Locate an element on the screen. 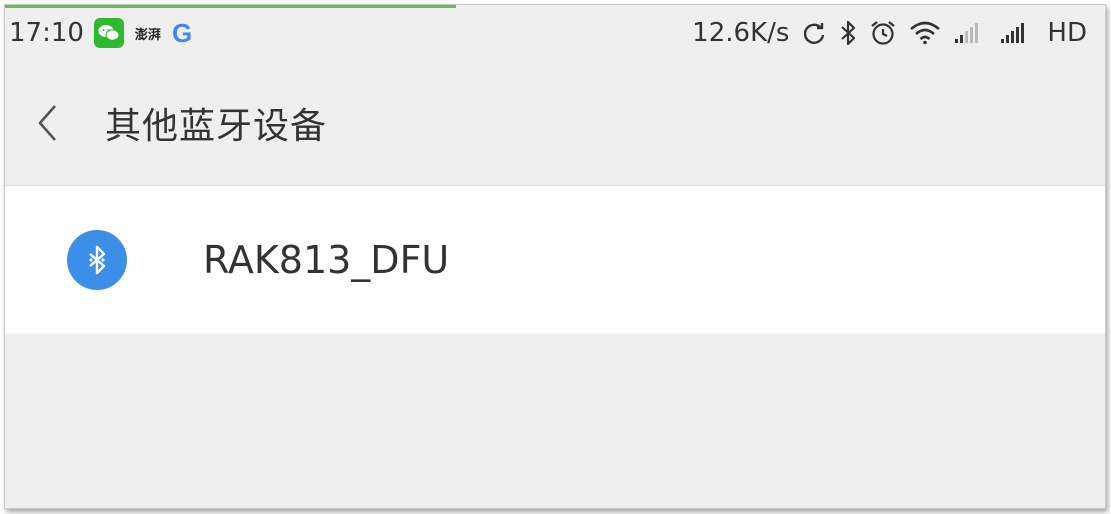  alarm-icon is located at coordinates (883, 33).